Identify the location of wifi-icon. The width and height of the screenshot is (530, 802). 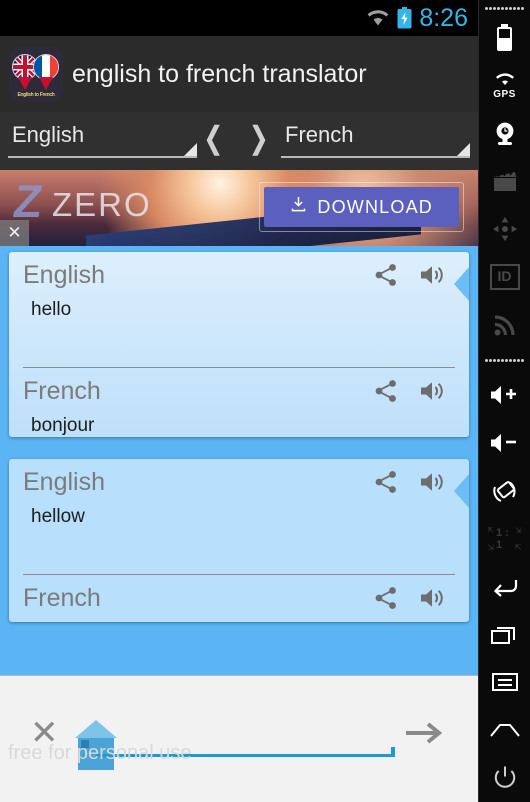
(378, 18).